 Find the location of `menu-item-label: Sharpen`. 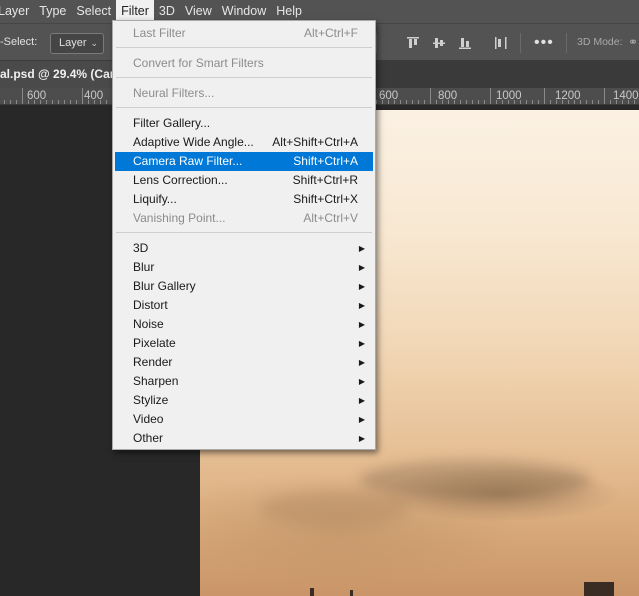

menu-item-label: Sharpen is located at coordinates (156, 381).